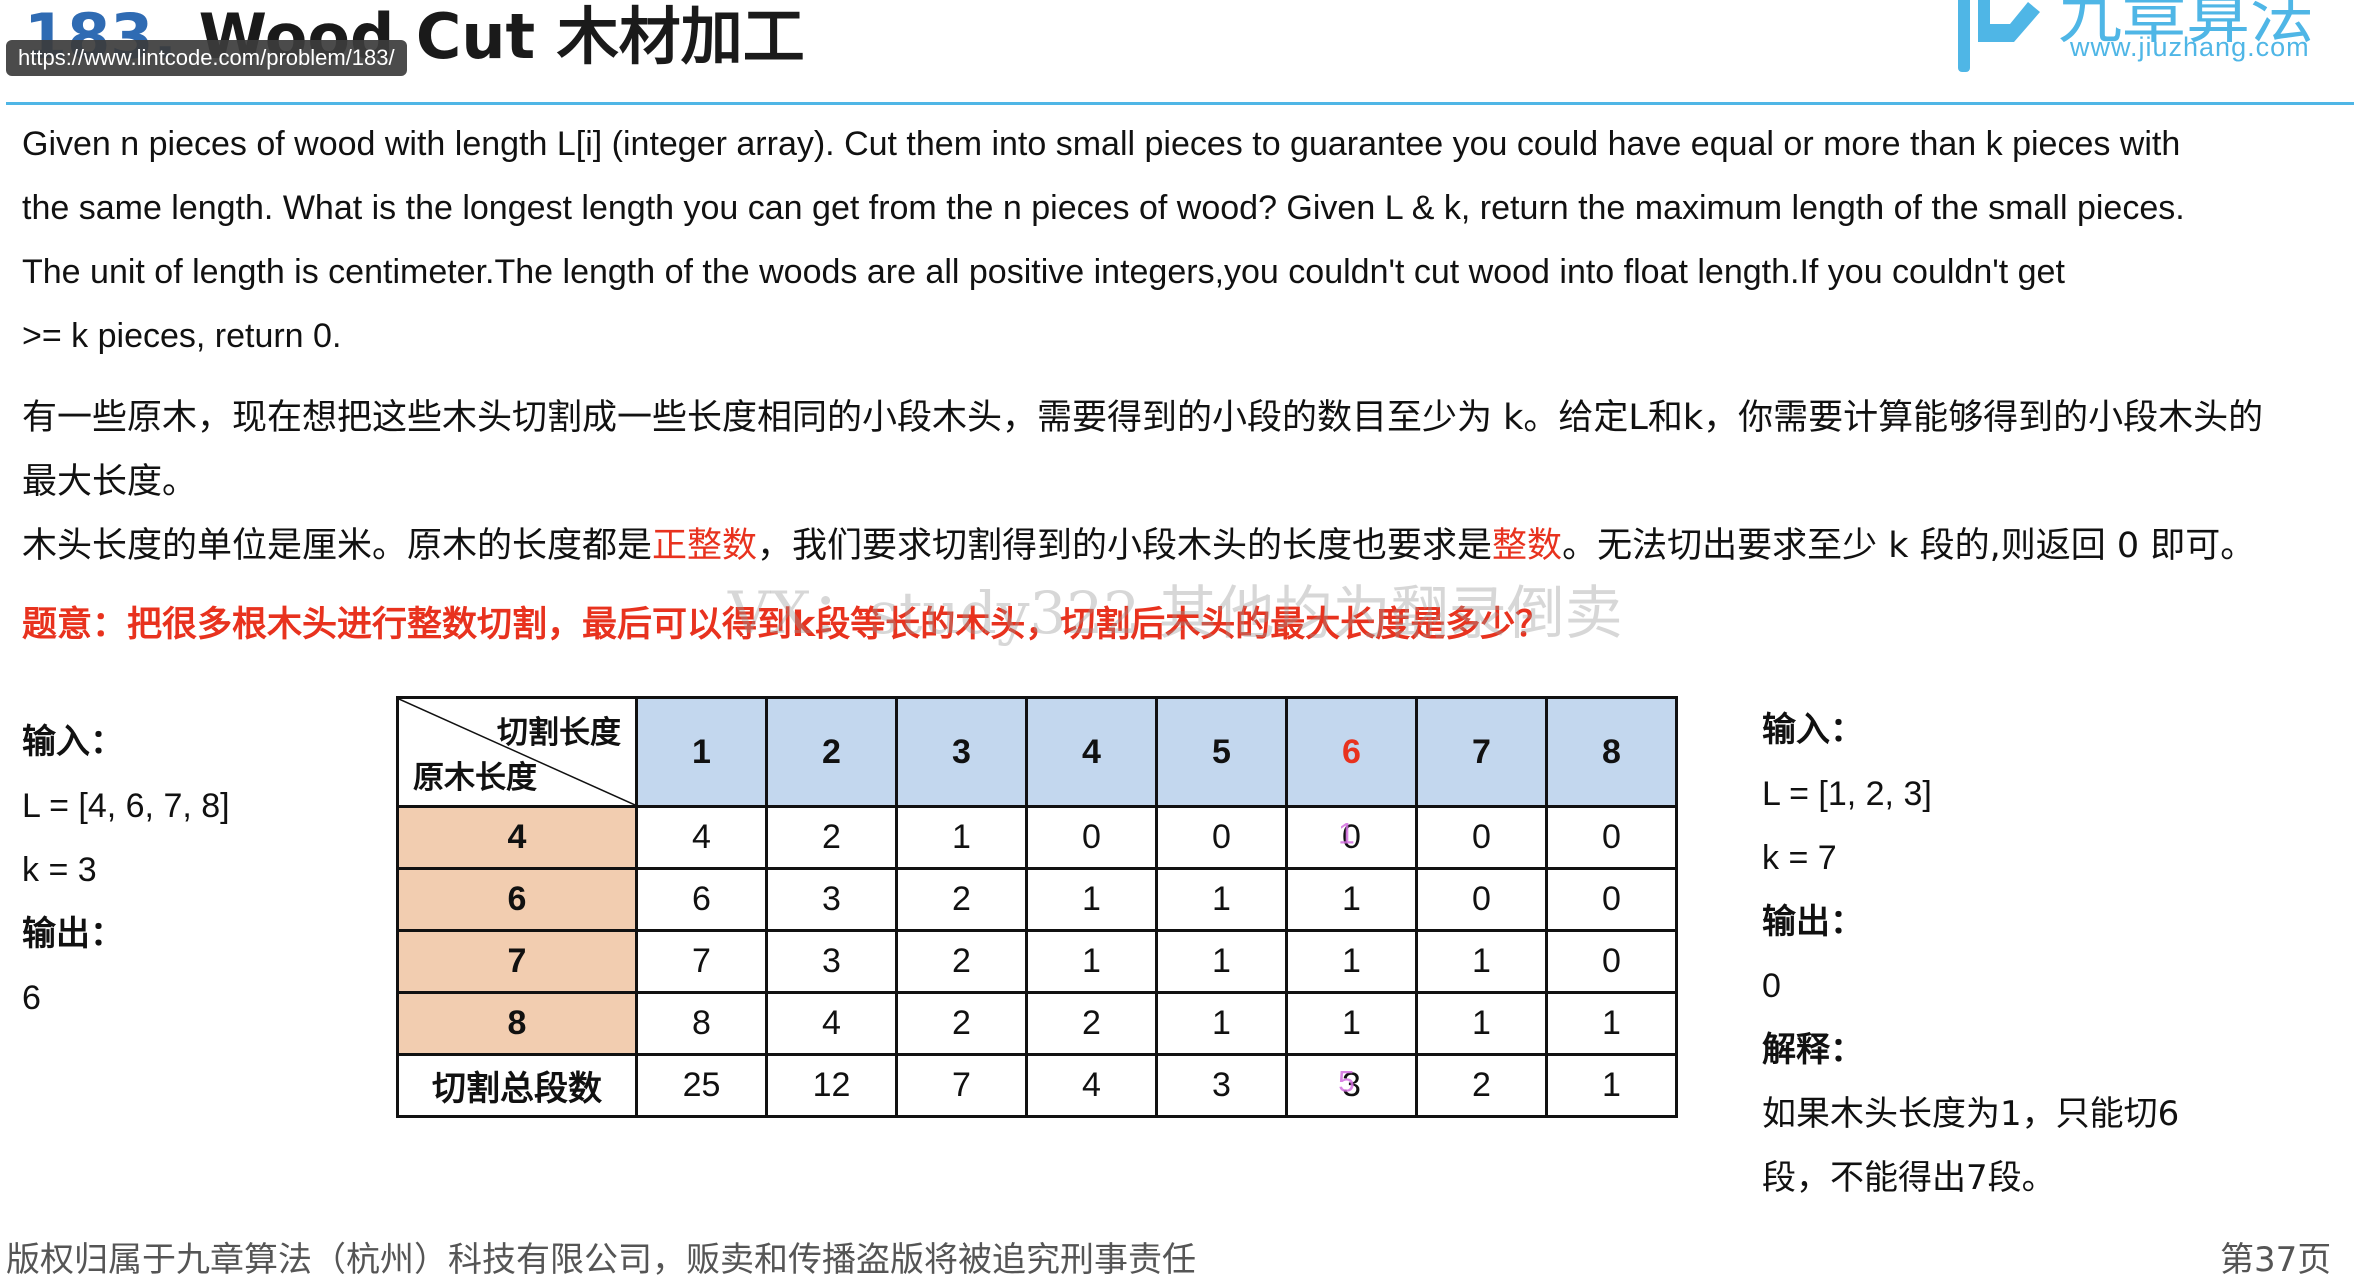 Image resolution: width=2360 pixels, height=1281 pixels. I want to click on table-cell: 7, so click(701, 961).